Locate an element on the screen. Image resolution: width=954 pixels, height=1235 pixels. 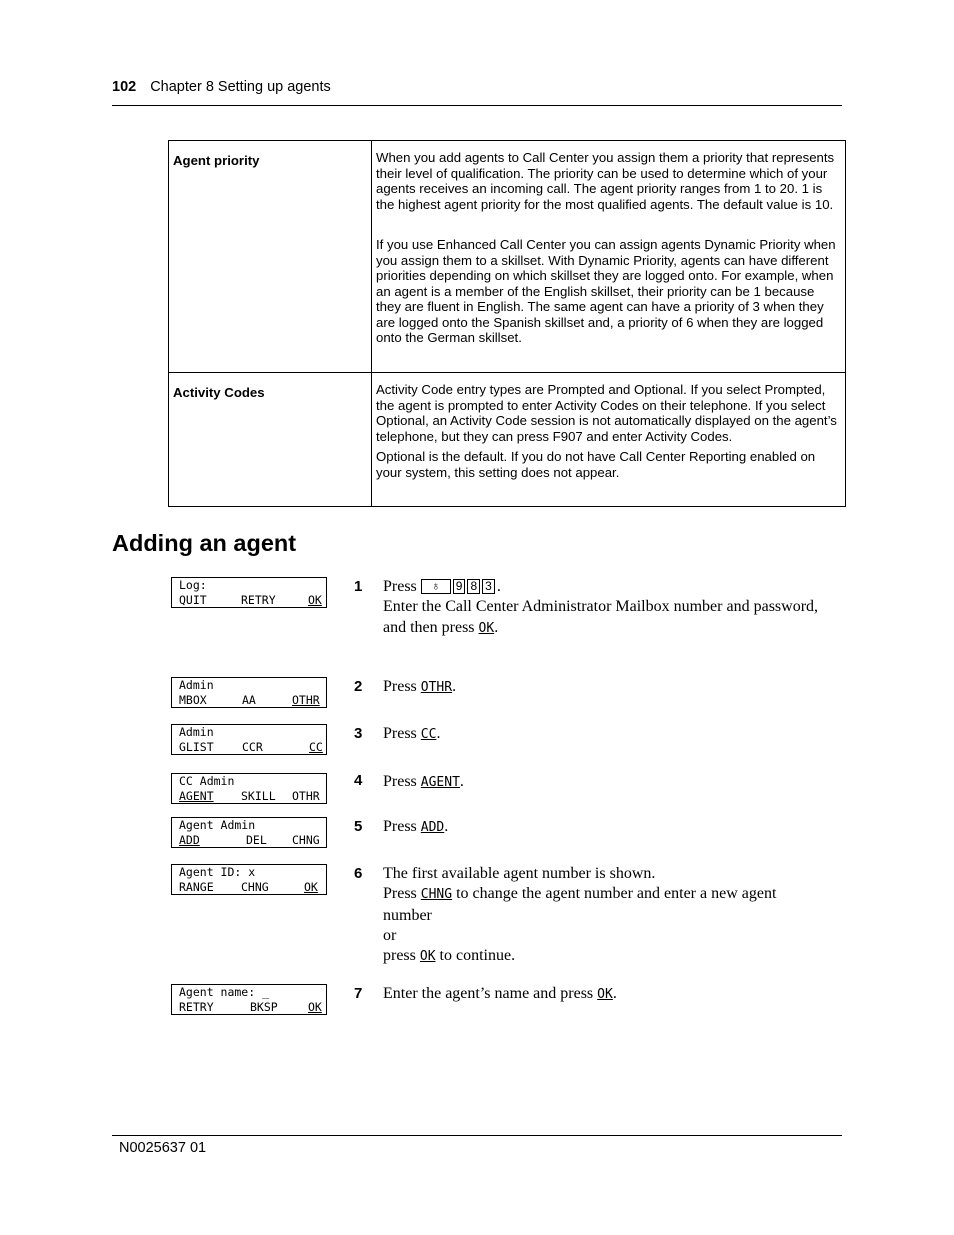
softkey-reference: CC is located at coordinates (428, 734).